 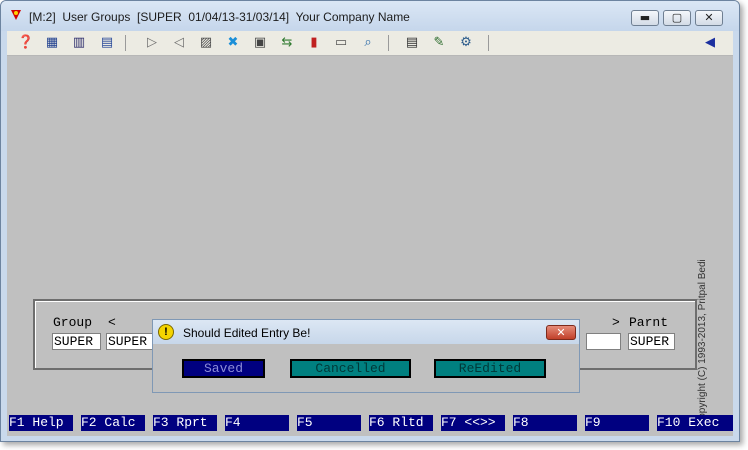 I want to click on copyright-text: Copyright (C) 1993-2013, Pritpal Bedi, so click(x=702, y=342).